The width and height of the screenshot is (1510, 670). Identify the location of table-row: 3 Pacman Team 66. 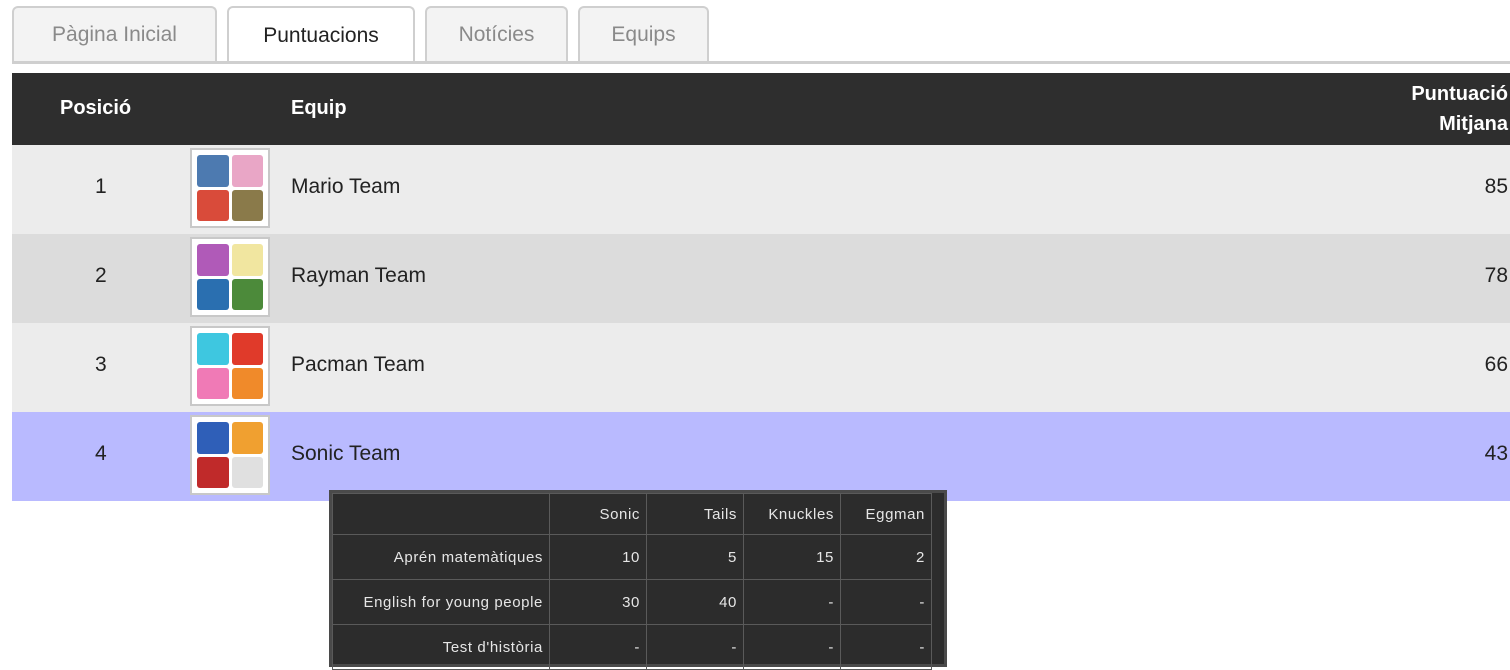
(761, 367).